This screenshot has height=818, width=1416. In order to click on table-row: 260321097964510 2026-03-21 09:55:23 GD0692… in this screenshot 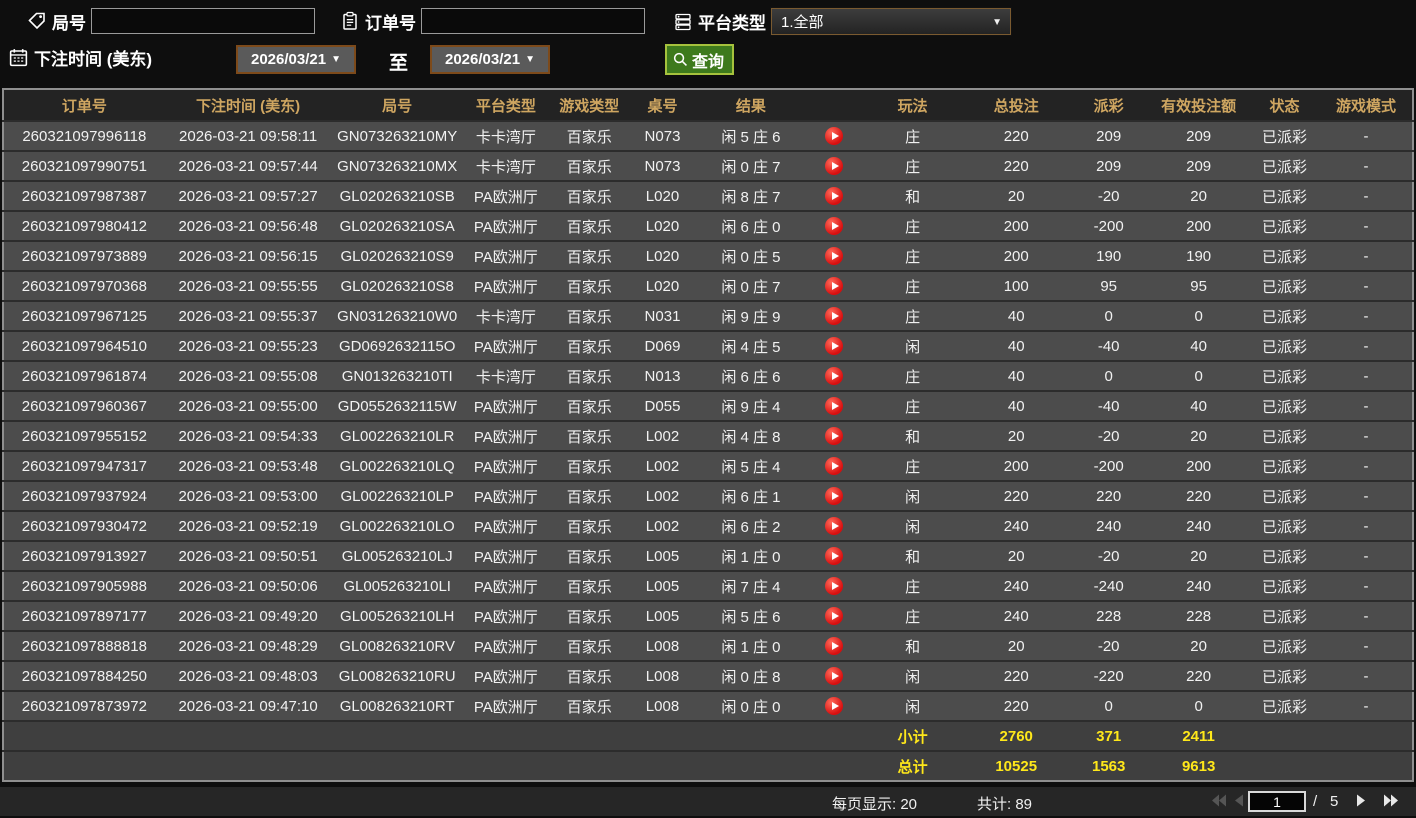, I will do `click(708, 346)`.